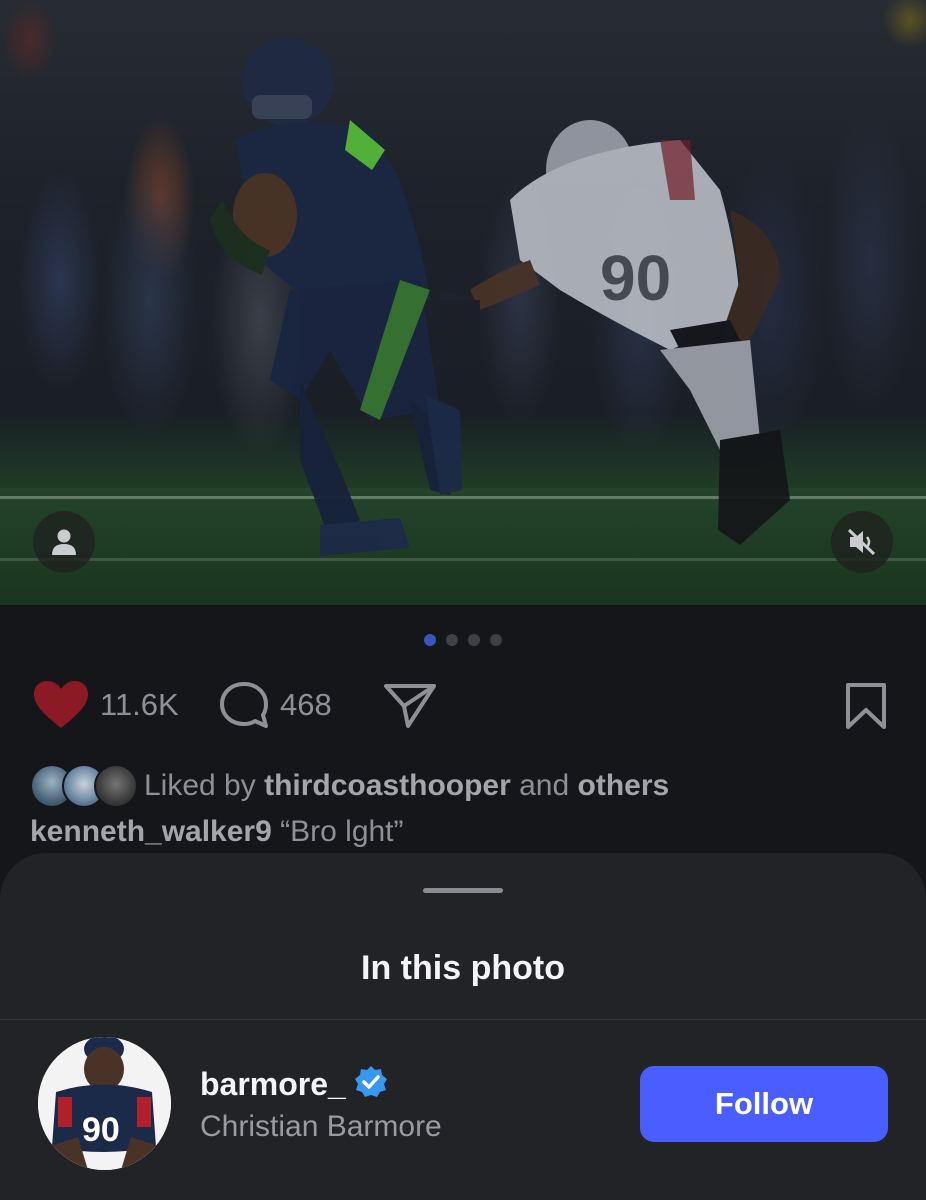  Describe the element at coordinates (387, 785) in the screenshot. I see `liked-by-username: thirdcoasthooper` at that location.